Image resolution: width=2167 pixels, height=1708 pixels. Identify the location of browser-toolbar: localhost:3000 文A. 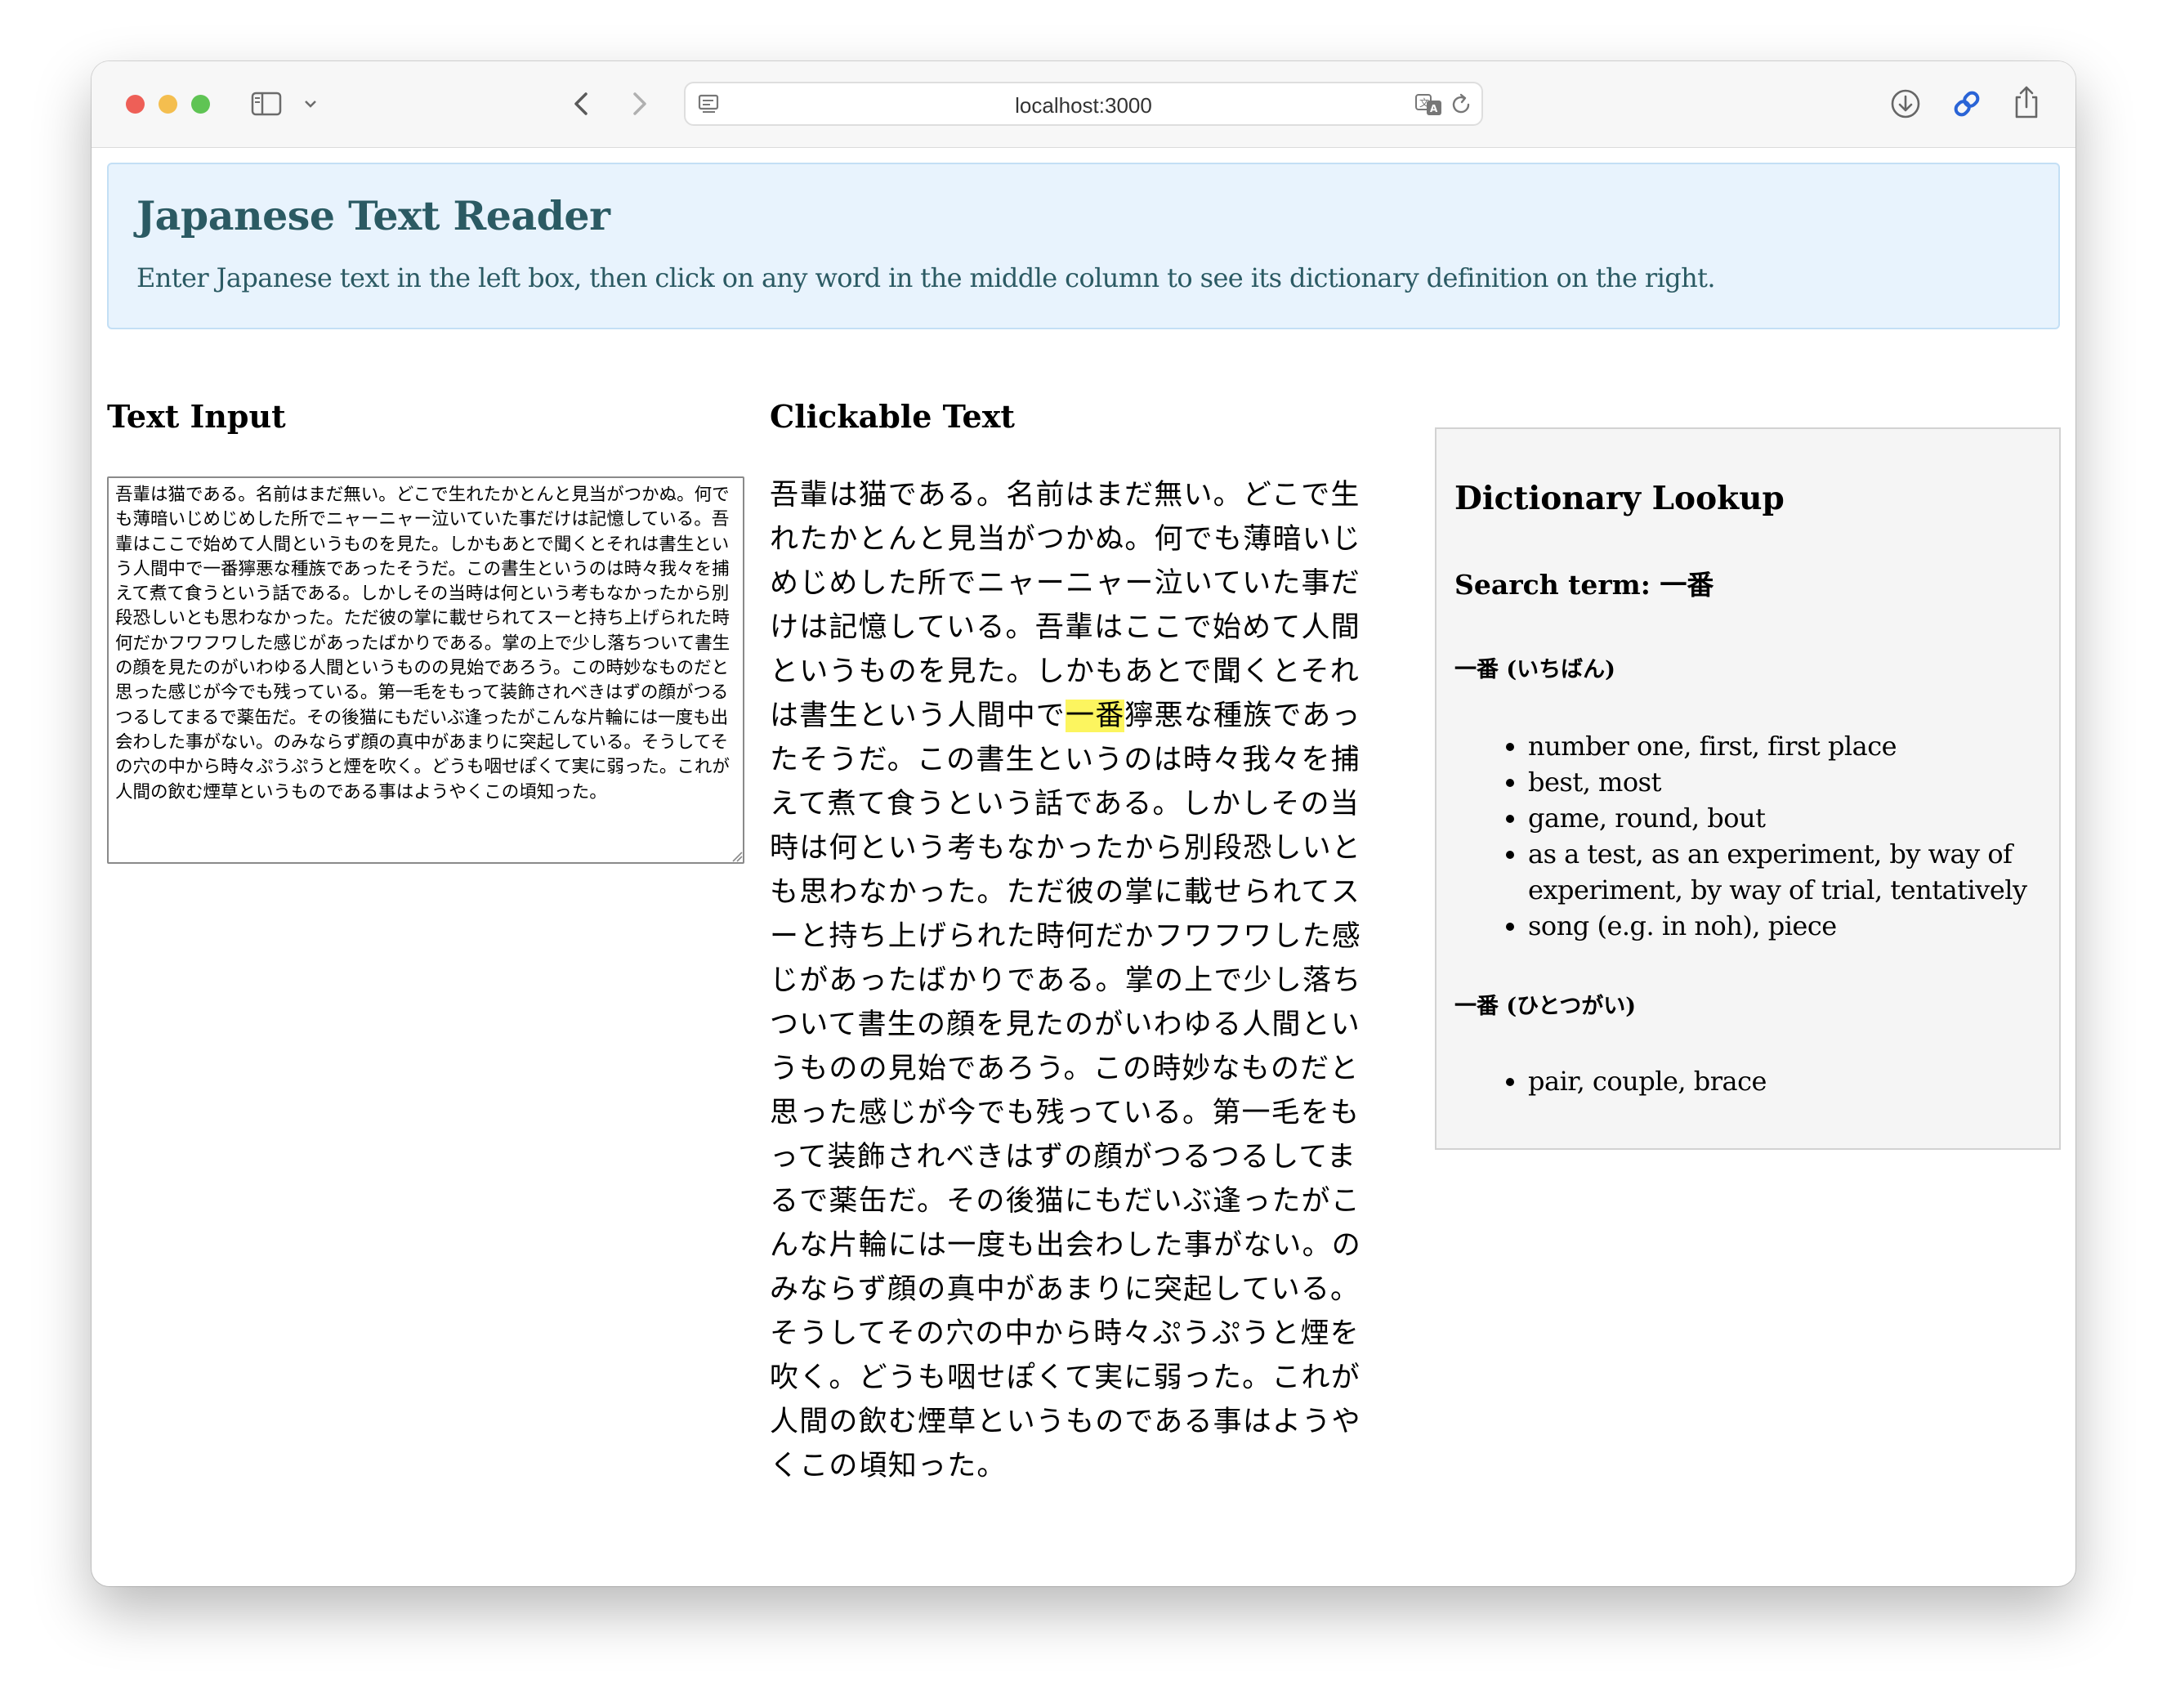
(1083, 104).